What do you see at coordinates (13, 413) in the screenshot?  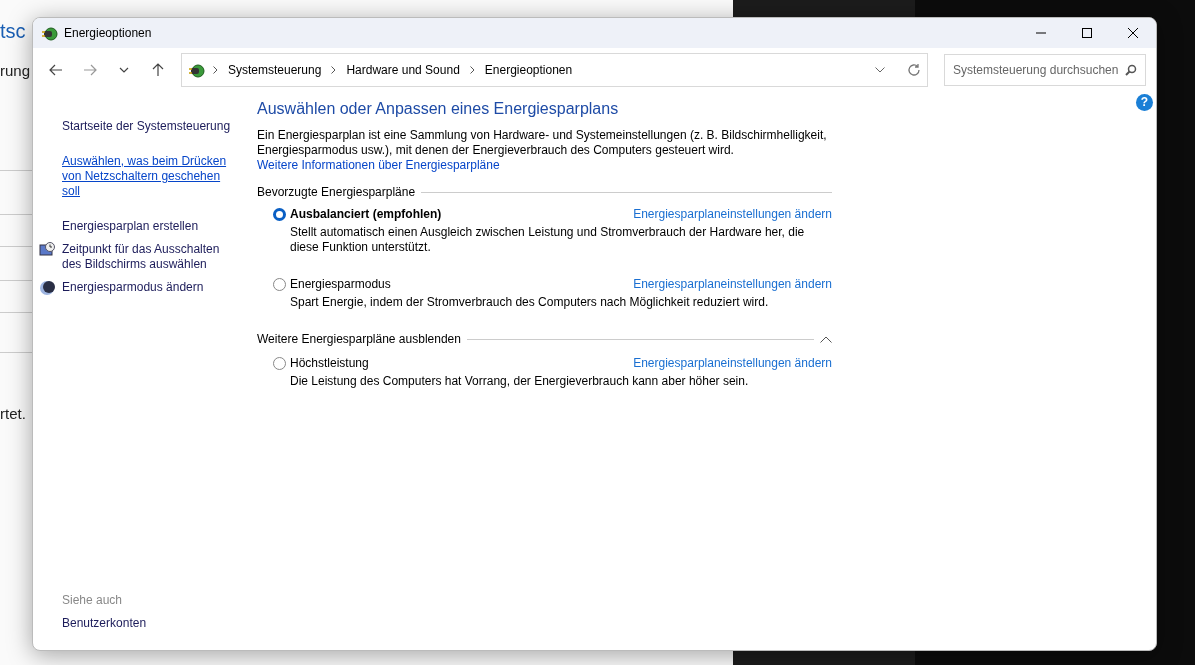 I see `background-text: rtet.` at bounding box center [13, 413].